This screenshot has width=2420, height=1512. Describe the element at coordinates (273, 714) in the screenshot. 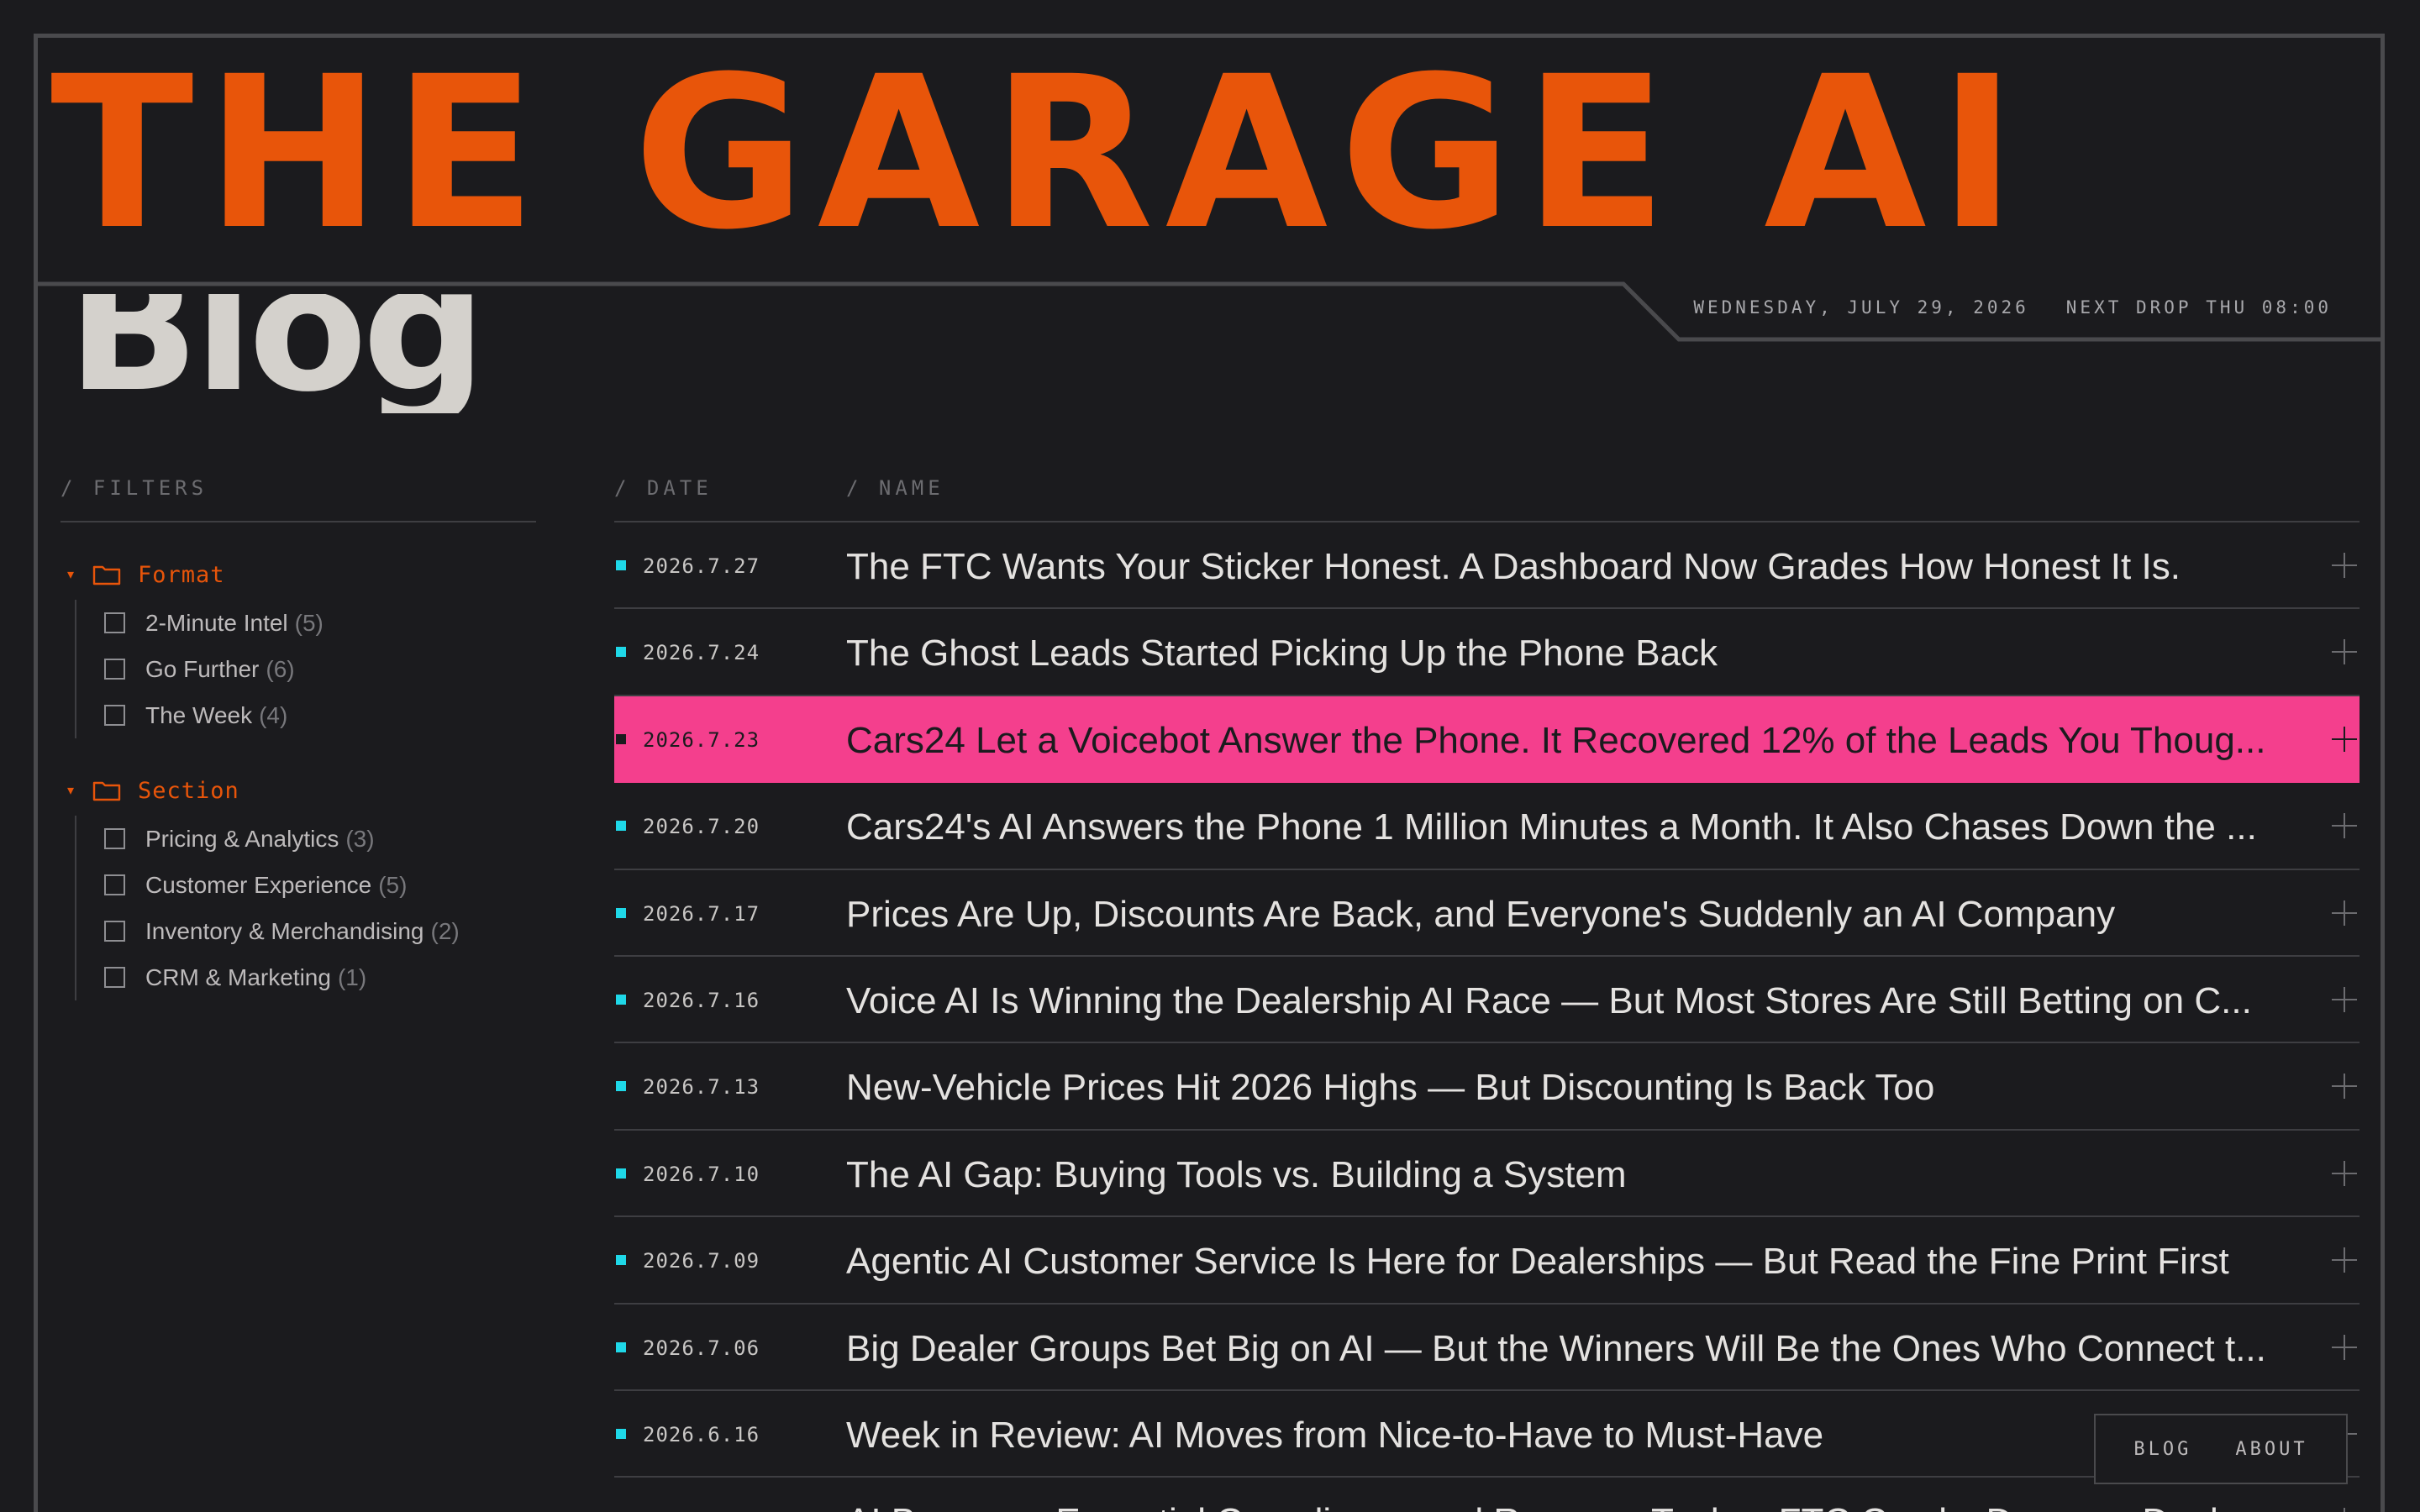

I see `filter-option-count: (4)` at that location.